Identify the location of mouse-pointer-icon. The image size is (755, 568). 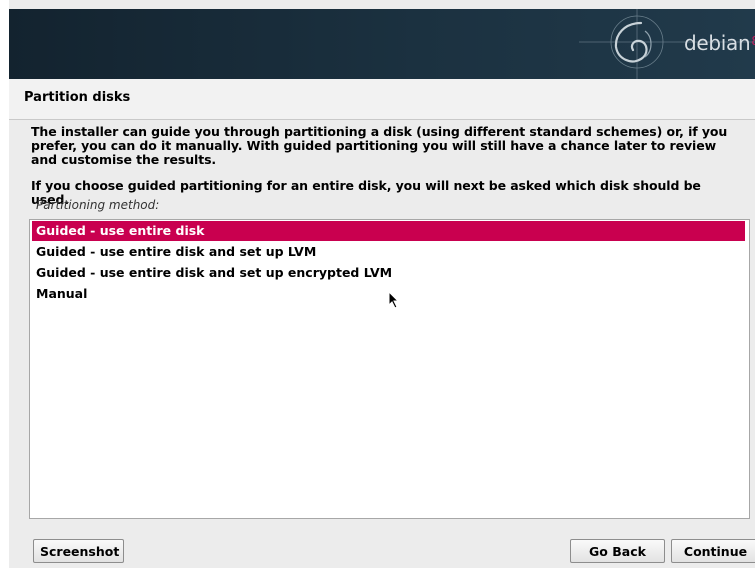
(394, 300).